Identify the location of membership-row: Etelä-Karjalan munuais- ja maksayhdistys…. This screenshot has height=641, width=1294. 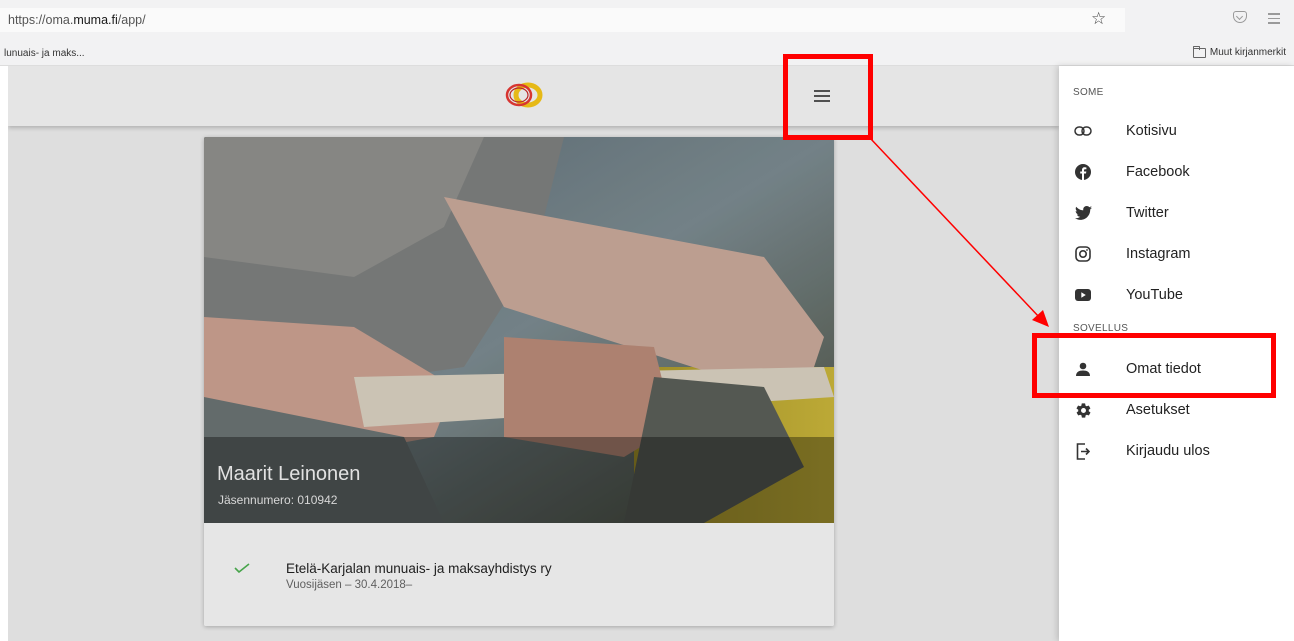
(519, 574).